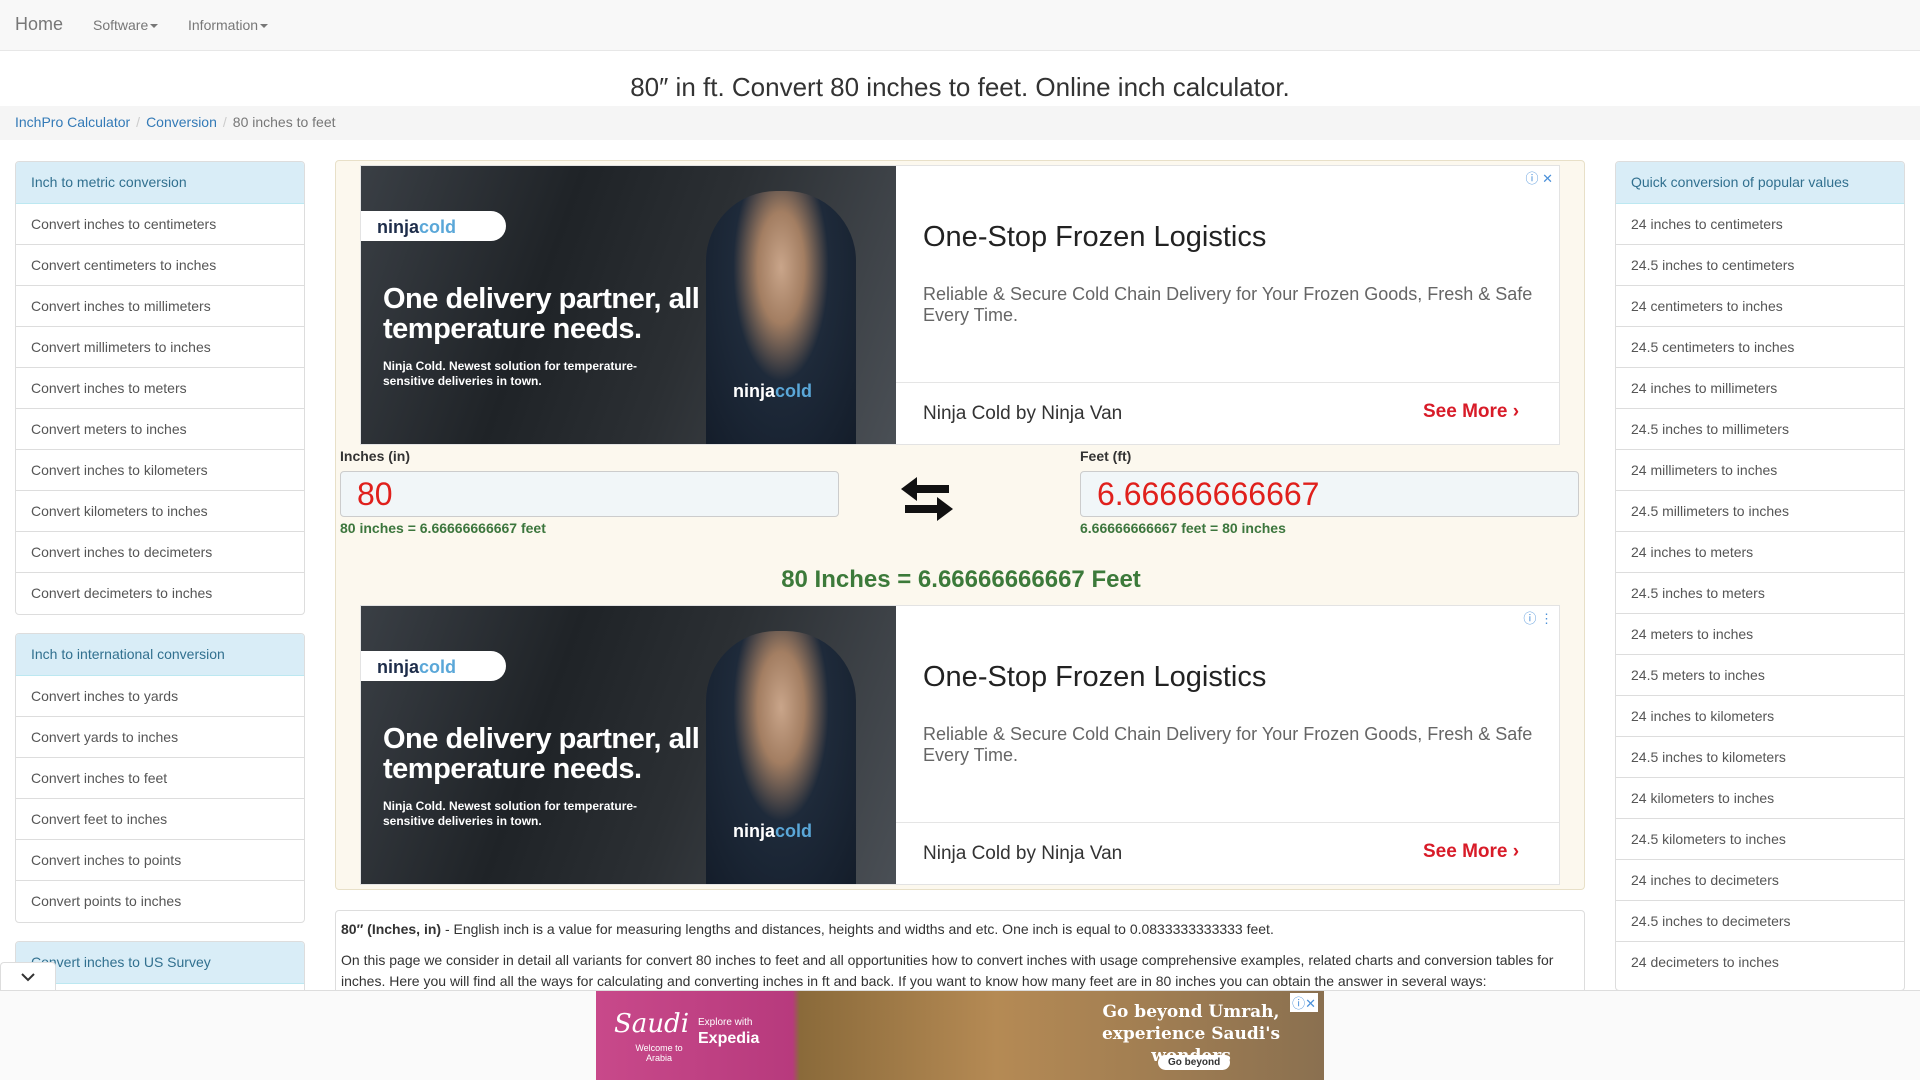 The image size is (1920, 1080). What do you see at coordinates (160, 778) in the screenshot?
I see `list-item: Convert inches to feet` at bounding box center [160, 778].